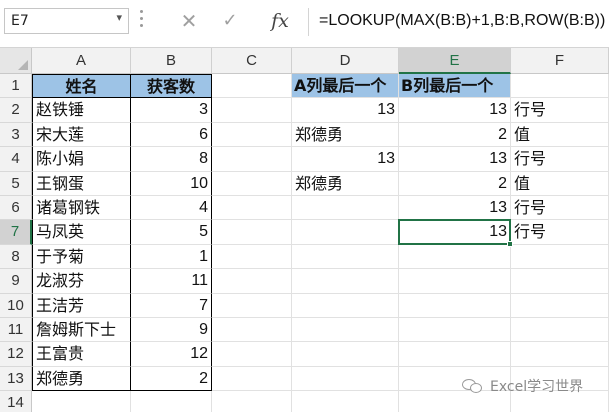 This screenshot has height=412, width=609. Describe the element at coordinates (252, 305) in the screenshot. I see `cell-c10` at that location.